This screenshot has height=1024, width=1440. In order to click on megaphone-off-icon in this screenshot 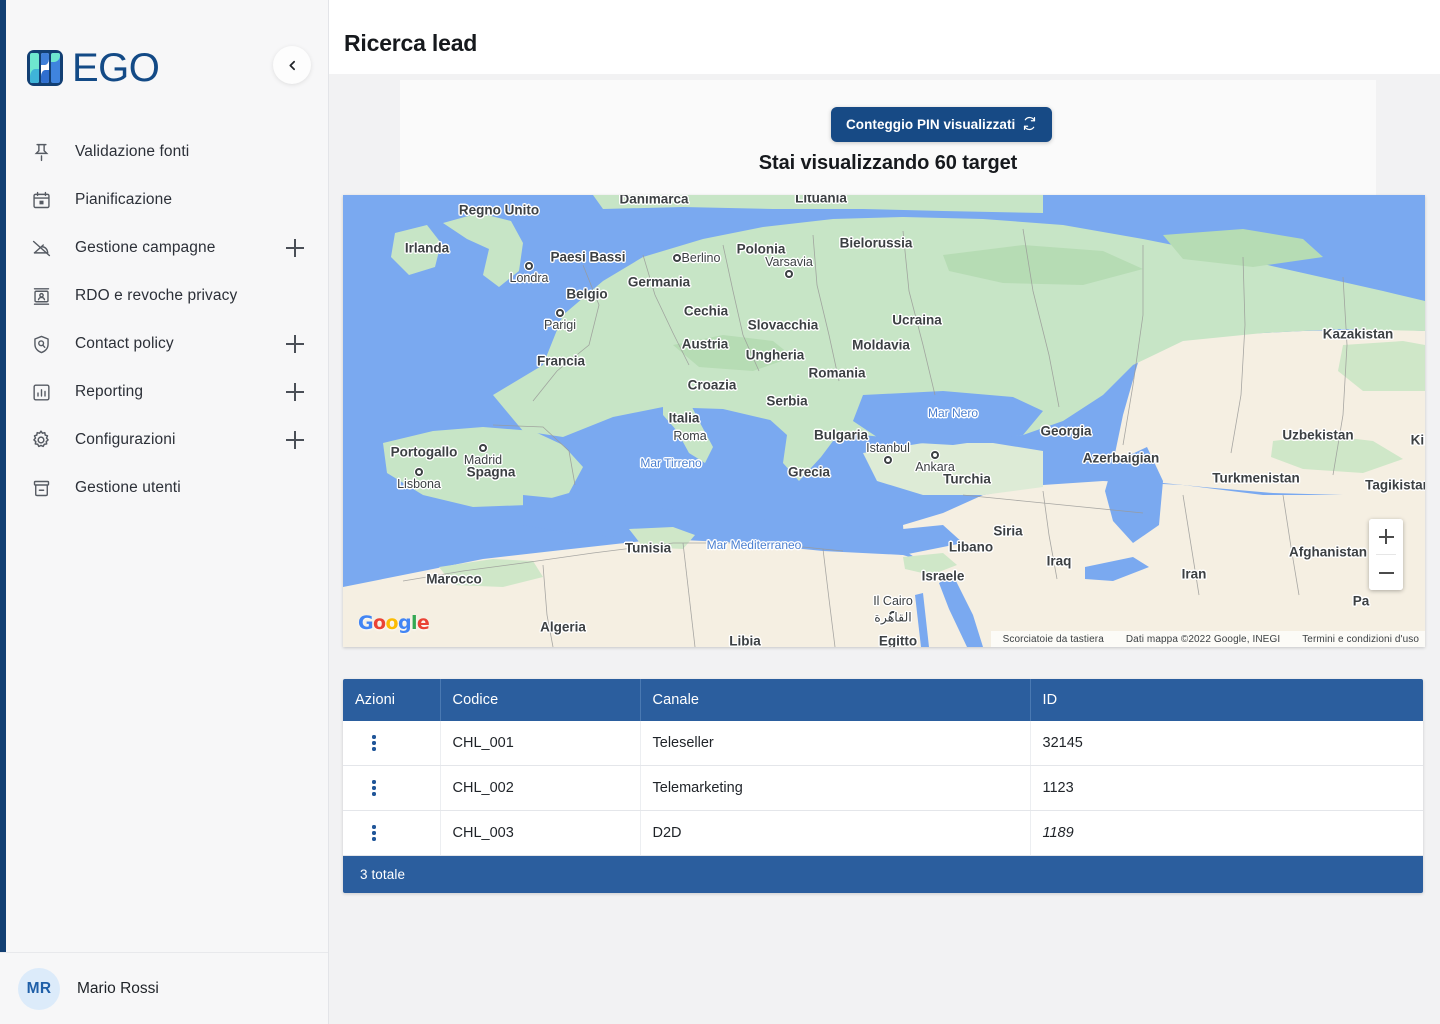, I will do `click(41, 248)`.